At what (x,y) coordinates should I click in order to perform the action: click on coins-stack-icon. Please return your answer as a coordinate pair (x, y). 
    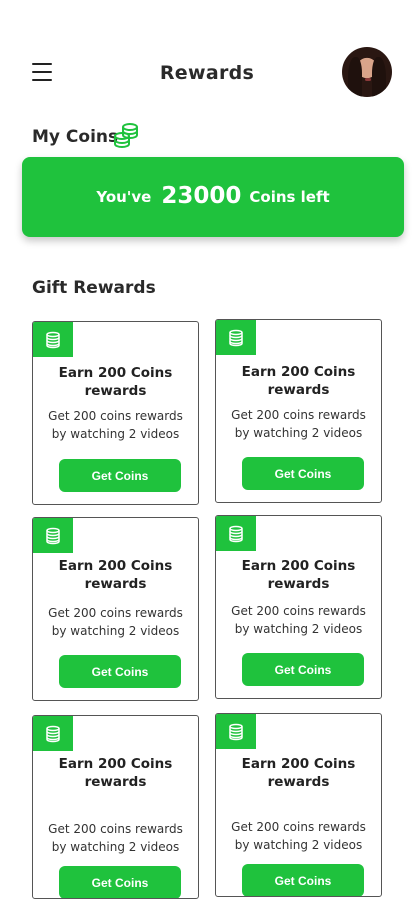
    Looking at the image, I should click on (126, 135).